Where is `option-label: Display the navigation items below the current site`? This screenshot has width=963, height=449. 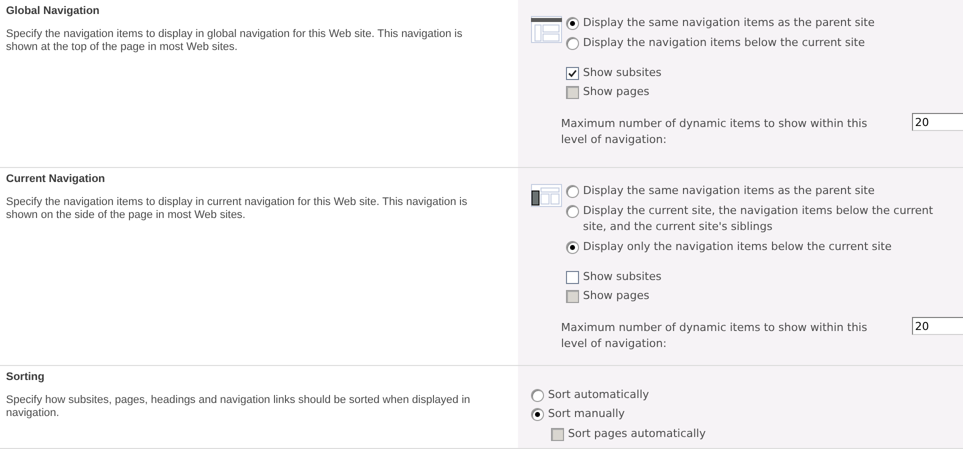 option-label: Display the navigation items below the current site is located at coordinates (724, 43).